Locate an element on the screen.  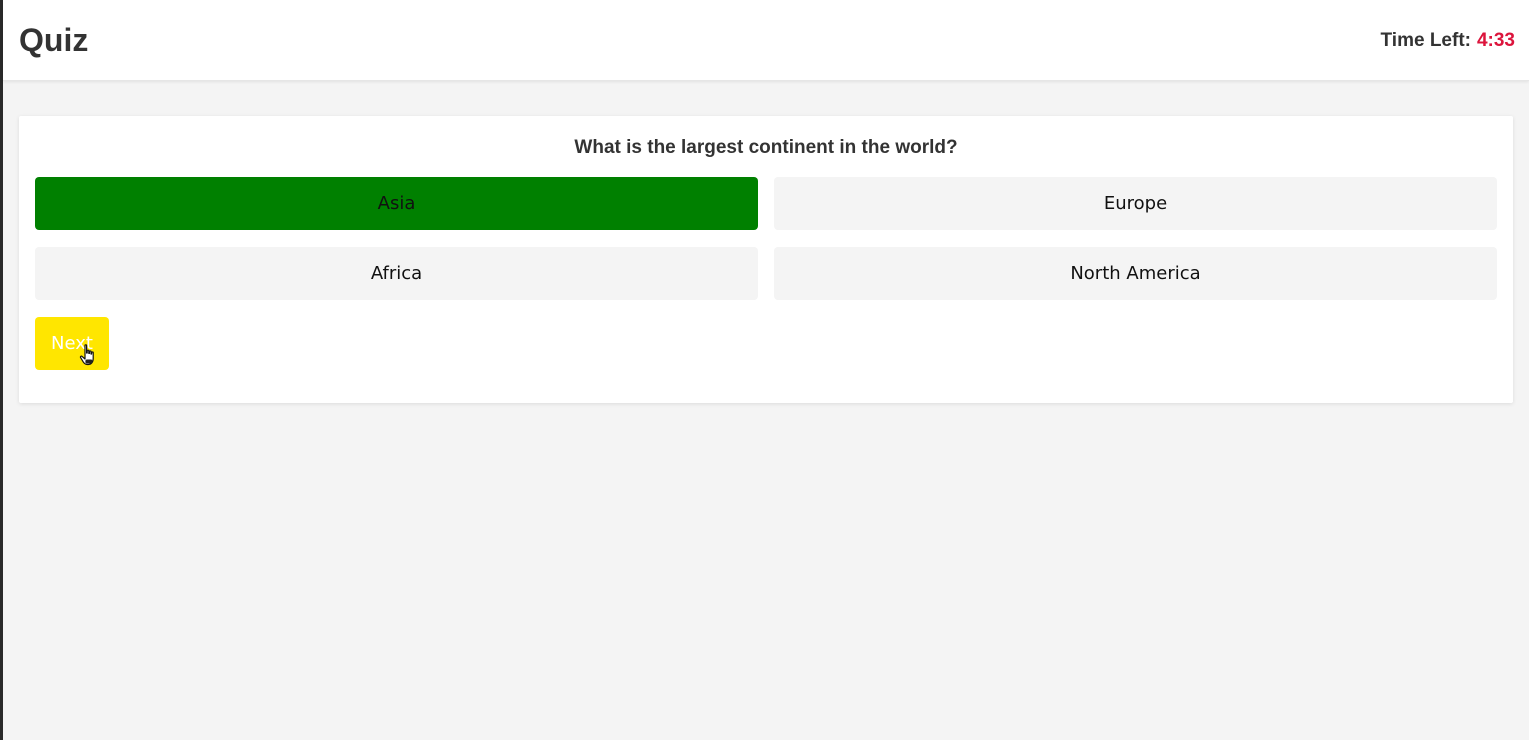
option-north-america: North America is located at coordinates (1135, 273).